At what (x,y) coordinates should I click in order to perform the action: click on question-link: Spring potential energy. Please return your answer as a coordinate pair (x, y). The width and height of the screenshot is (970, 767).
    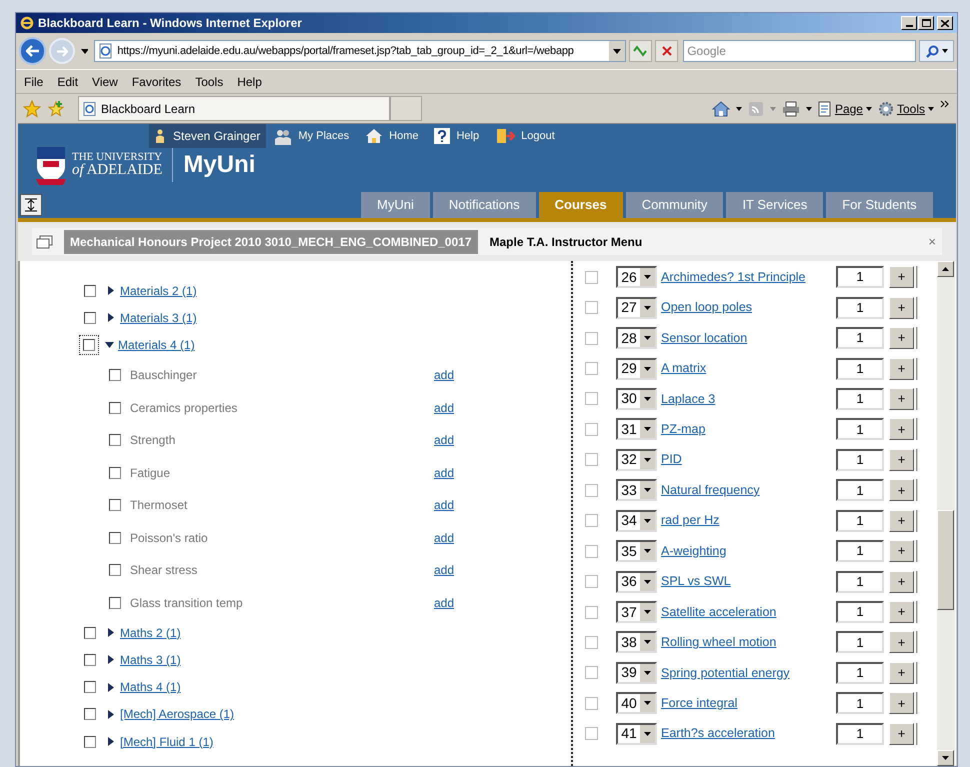
    Looking at the image, I should click on (748, 673).